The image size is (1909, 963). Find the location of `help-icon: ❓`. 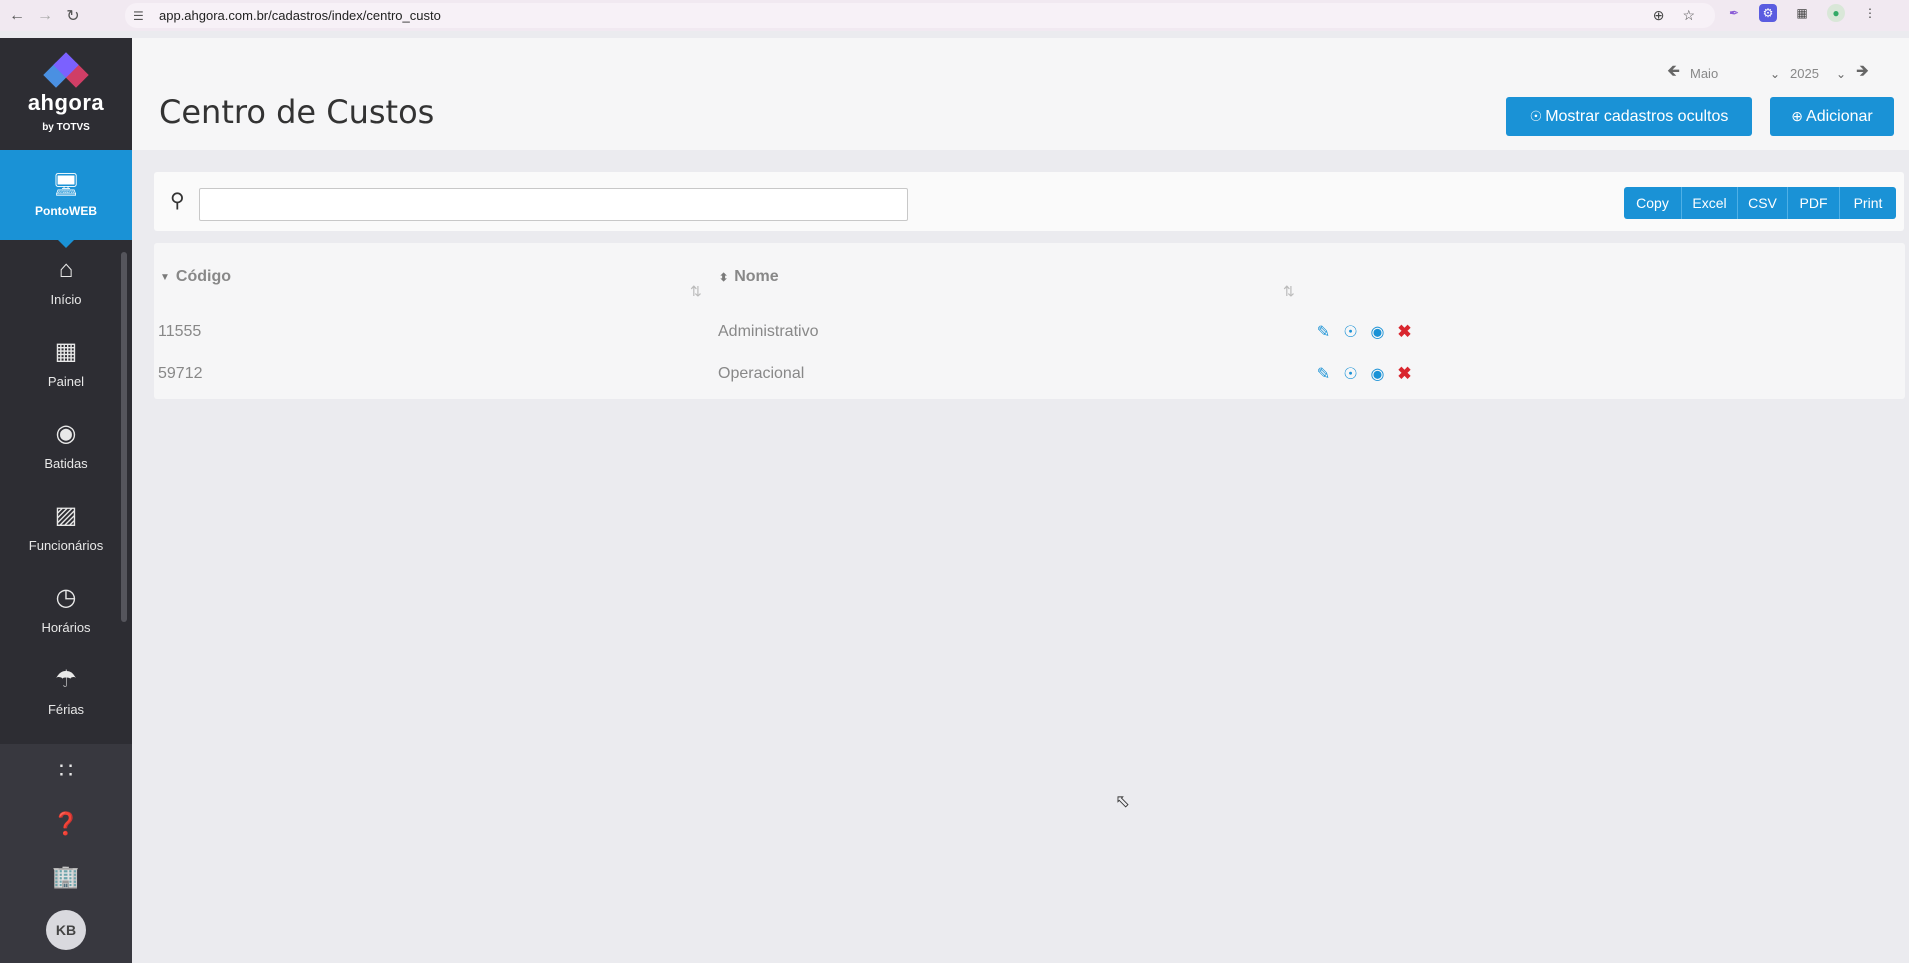

help-icon: ❓ is located at coordinates (66, 823).